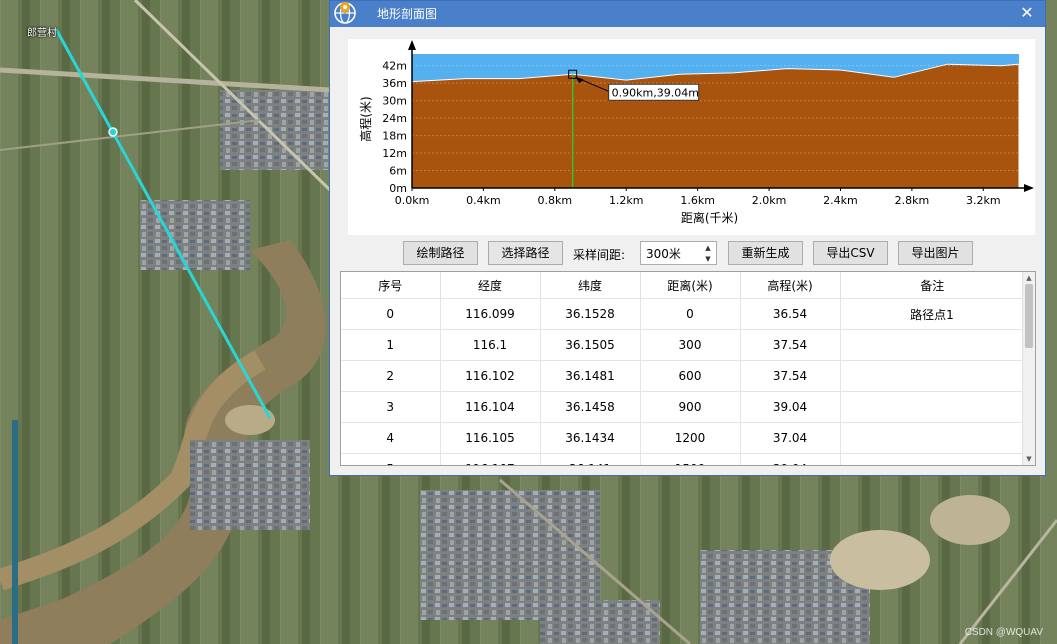  I want to click on x-tick-label: 2.4km, so click(840, 200).